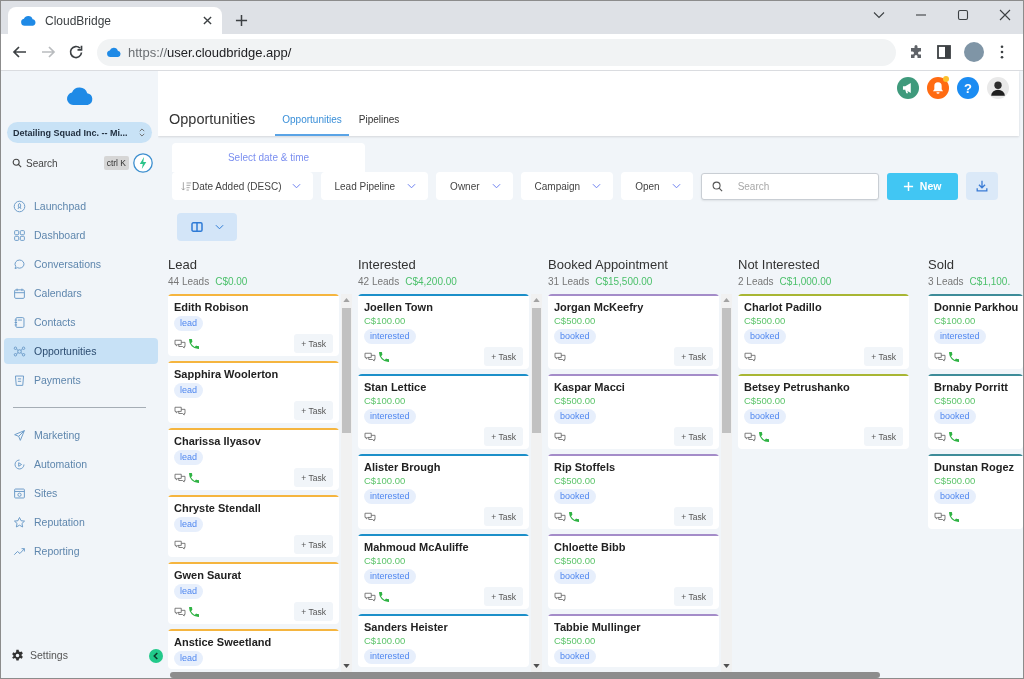 The image size is (1024, 679). What do you see at coordinates (81, 522) in the screenshot?
I see `sidebar-item: Reputation` at bounding box center [81, 522].